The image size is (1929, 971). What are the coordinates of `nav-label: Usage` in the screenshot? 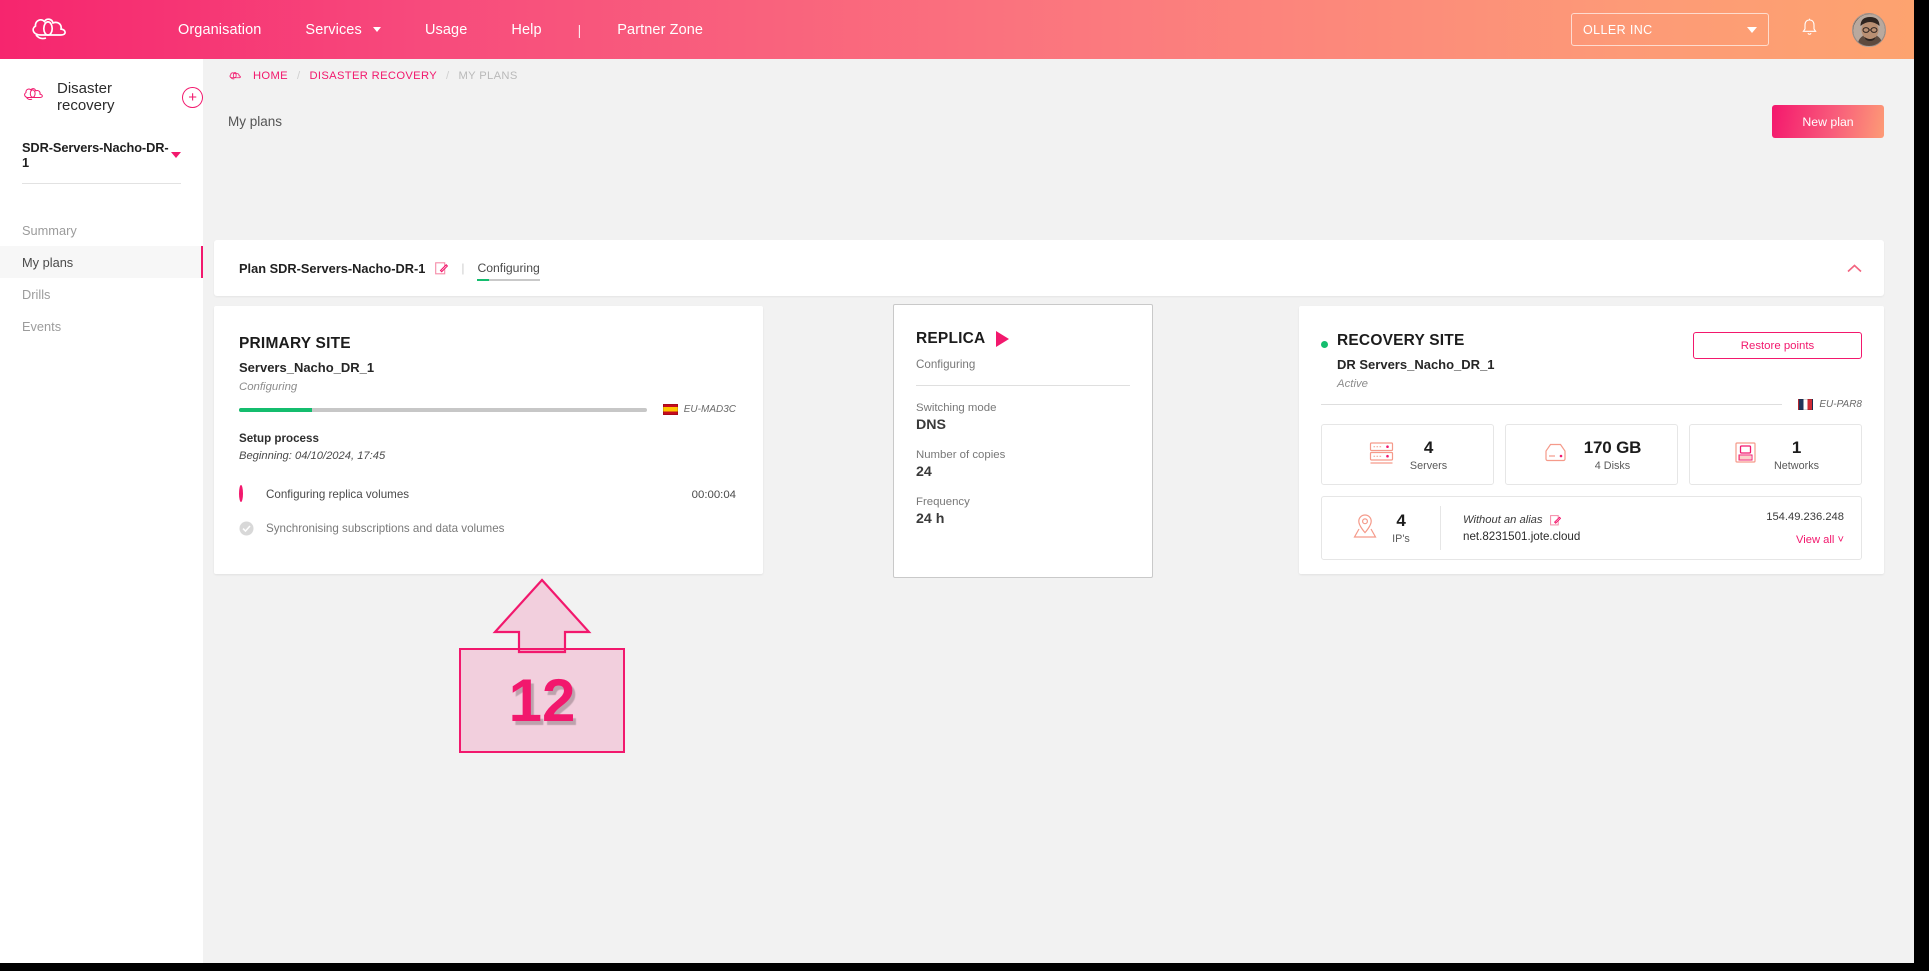 It's located at (446, 29).